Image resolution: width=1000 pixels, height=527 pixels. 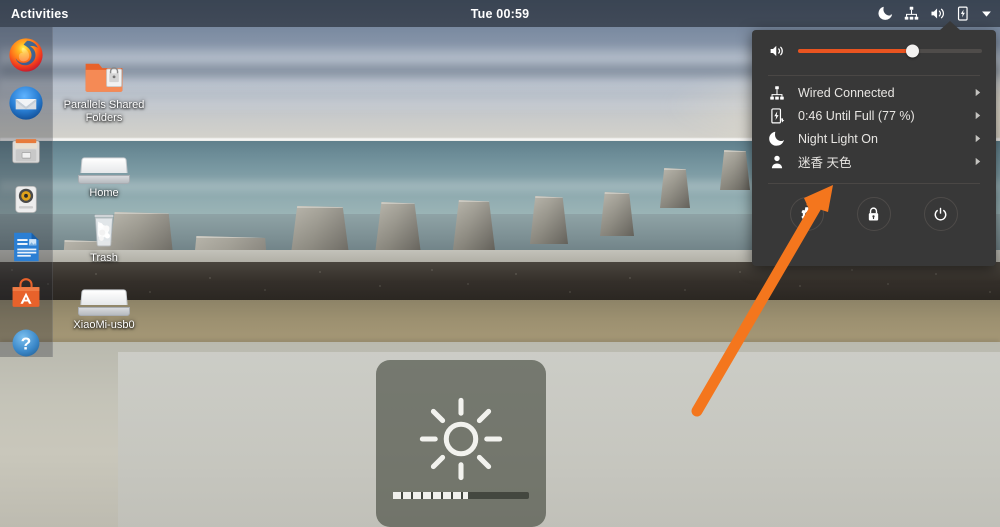 What do you see at coordinates (885, 13) in the screenshot?
I see `night-light-icon` at bounding box center [885, 13].